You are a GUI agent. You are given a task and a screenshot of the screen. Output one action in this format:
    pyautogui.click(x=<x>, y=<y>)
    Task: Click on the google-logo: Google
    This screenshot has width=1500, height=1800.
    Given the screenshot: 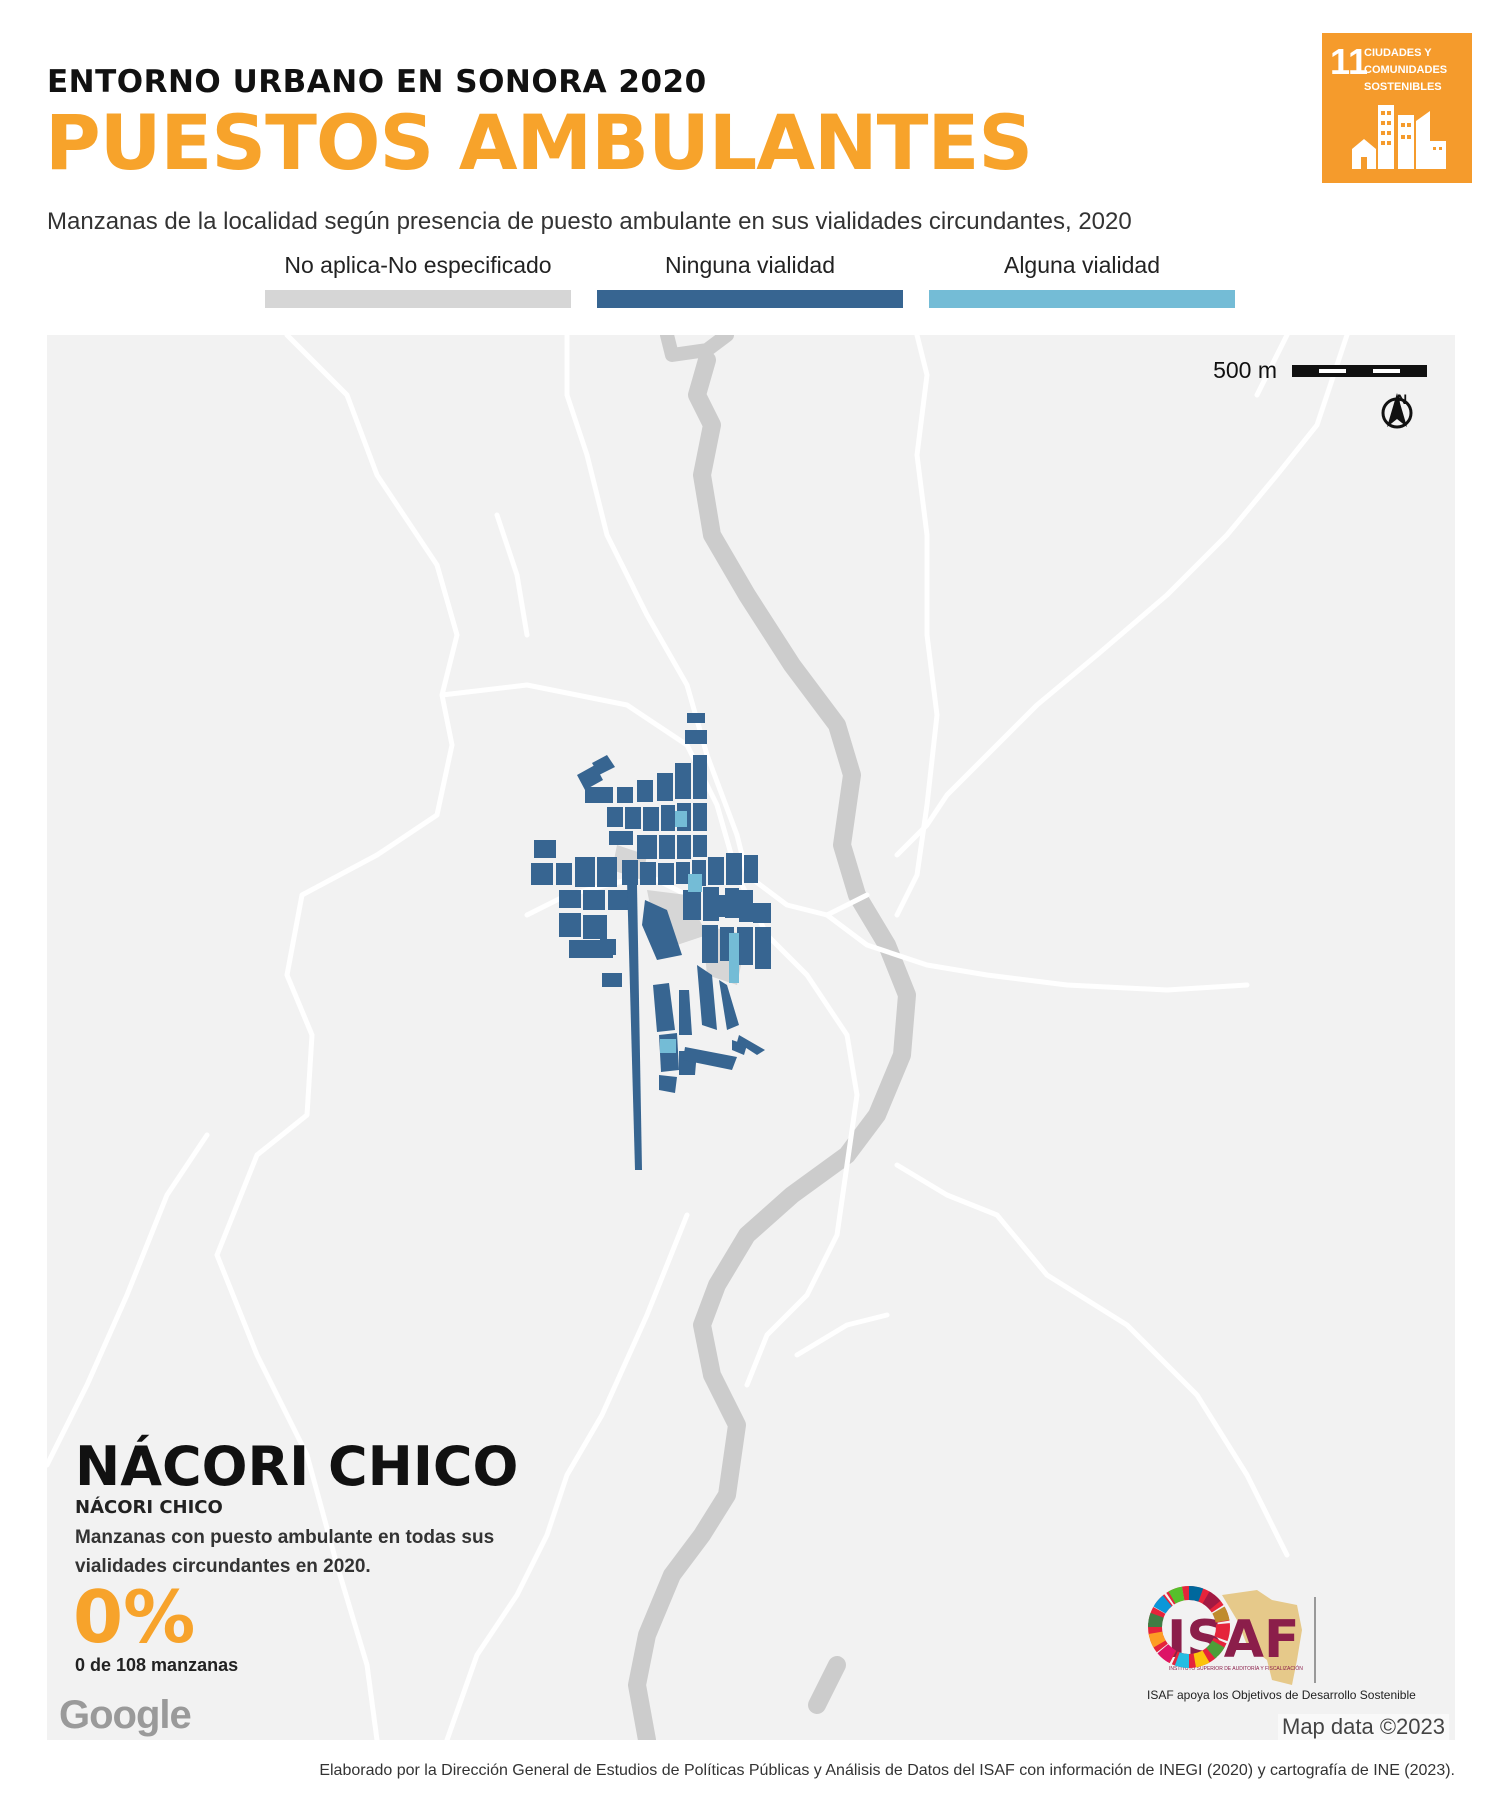 What is the action you would take?
    pyautogui.click(x=125, y=1715)
    